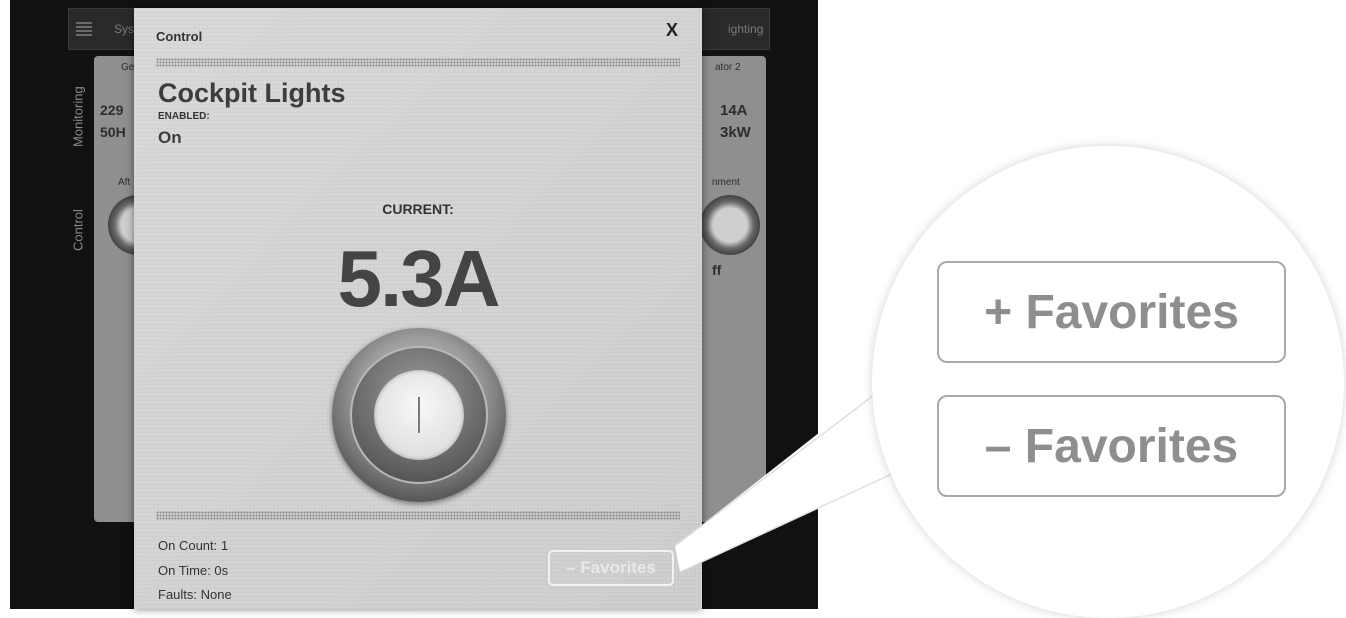 This screenshot has height=618, width=1346. Describe the element at coordinates (1111, 446) in the screenshot. I see `remove-favorites-button-large: – Favorites` at that location.